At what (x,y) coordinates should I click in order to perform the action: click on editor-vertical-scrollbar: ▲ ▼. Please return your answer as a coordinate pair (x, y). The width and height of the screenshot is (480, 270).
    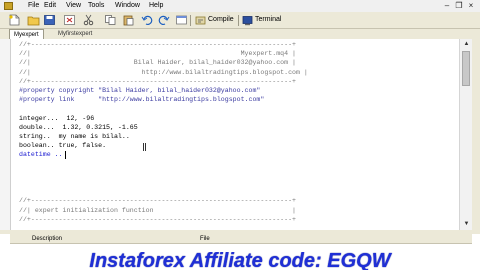
    Looking at the image, I should click on (465, 134).